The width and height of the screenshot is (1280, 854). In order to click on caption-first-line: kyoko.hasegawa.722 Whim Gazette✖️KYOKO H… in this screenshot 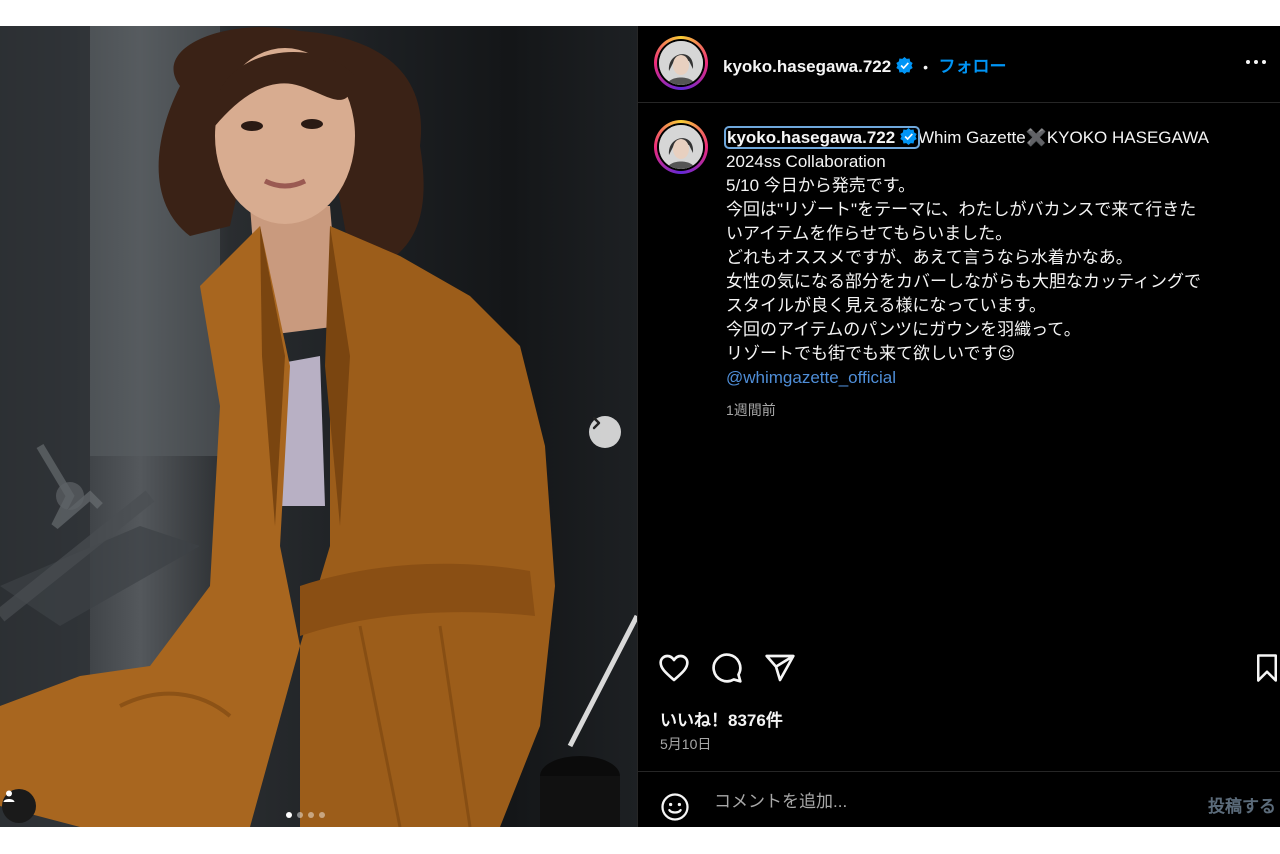, I will do `click(995, 138)`.